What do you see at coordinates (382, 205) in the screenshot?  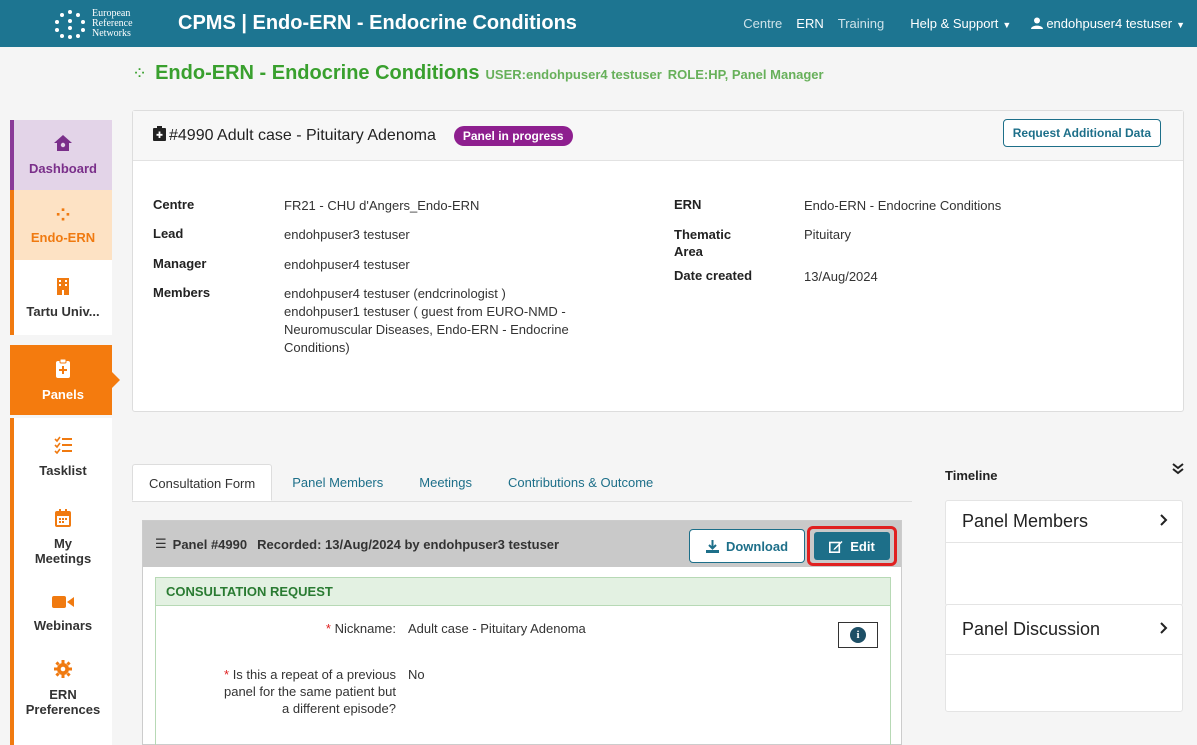 I see `centre-value: FR21 - CHU d'Angers_Endo-ERN` at bounding box center [382, 205].